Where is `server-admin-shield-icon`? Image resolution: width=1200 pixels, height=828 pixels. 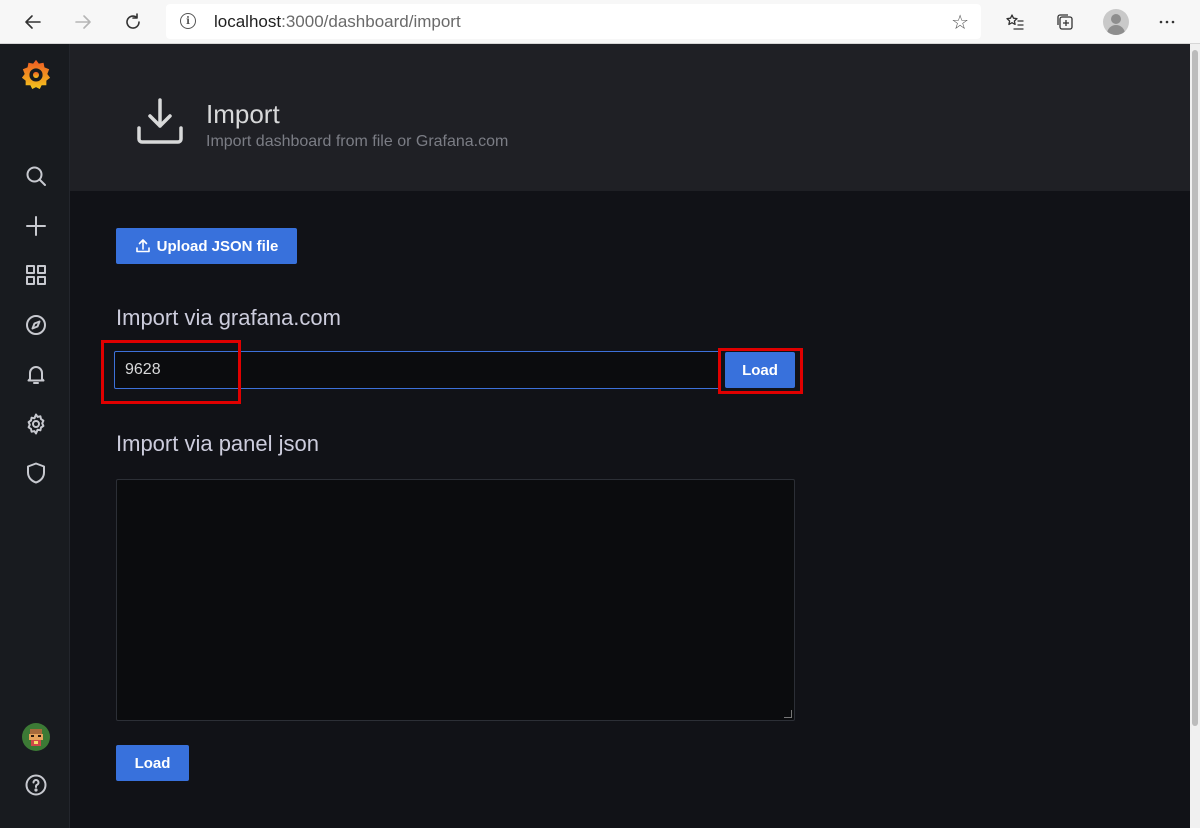 server-admin-shield-icon is located at coordinates (36, 473).